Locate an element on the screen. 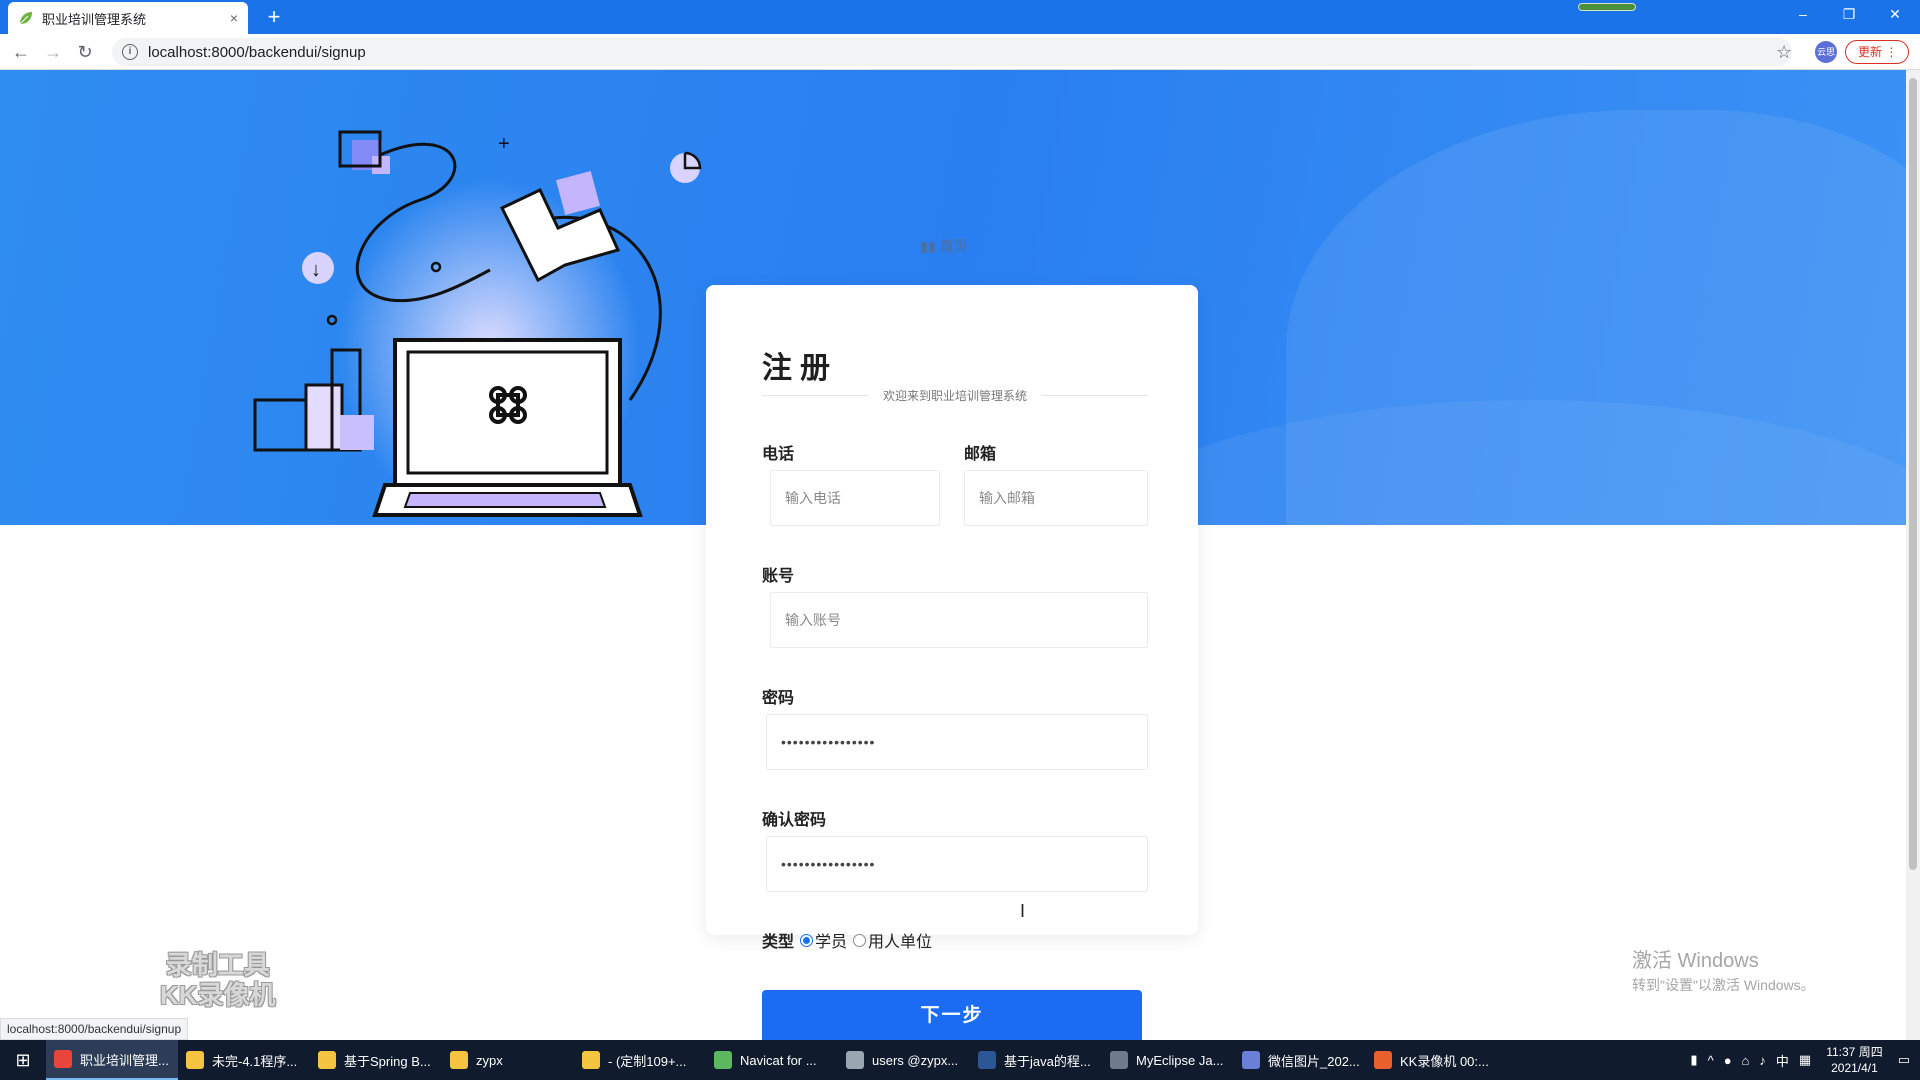  confirm-password-label: 确认密码 is located at coordinates (794, 820).